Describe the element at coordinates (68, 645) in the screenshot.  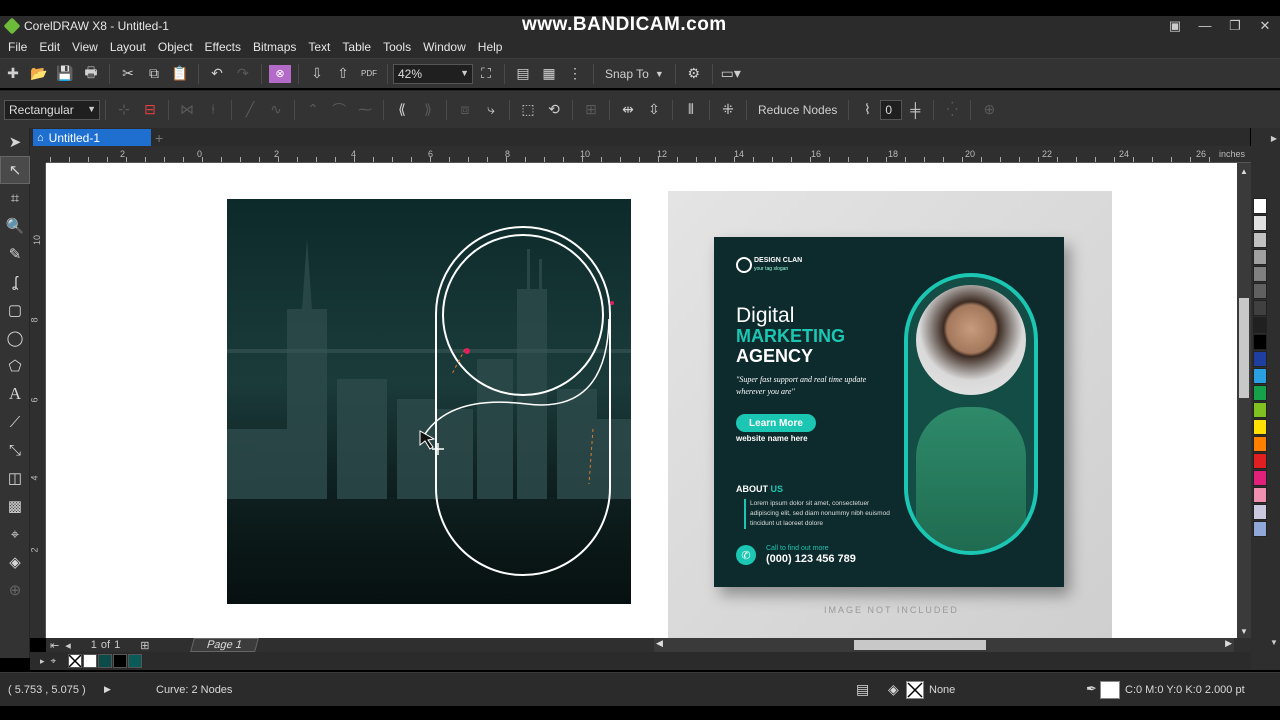
I see `previous-page-icon: ◂` at that location.